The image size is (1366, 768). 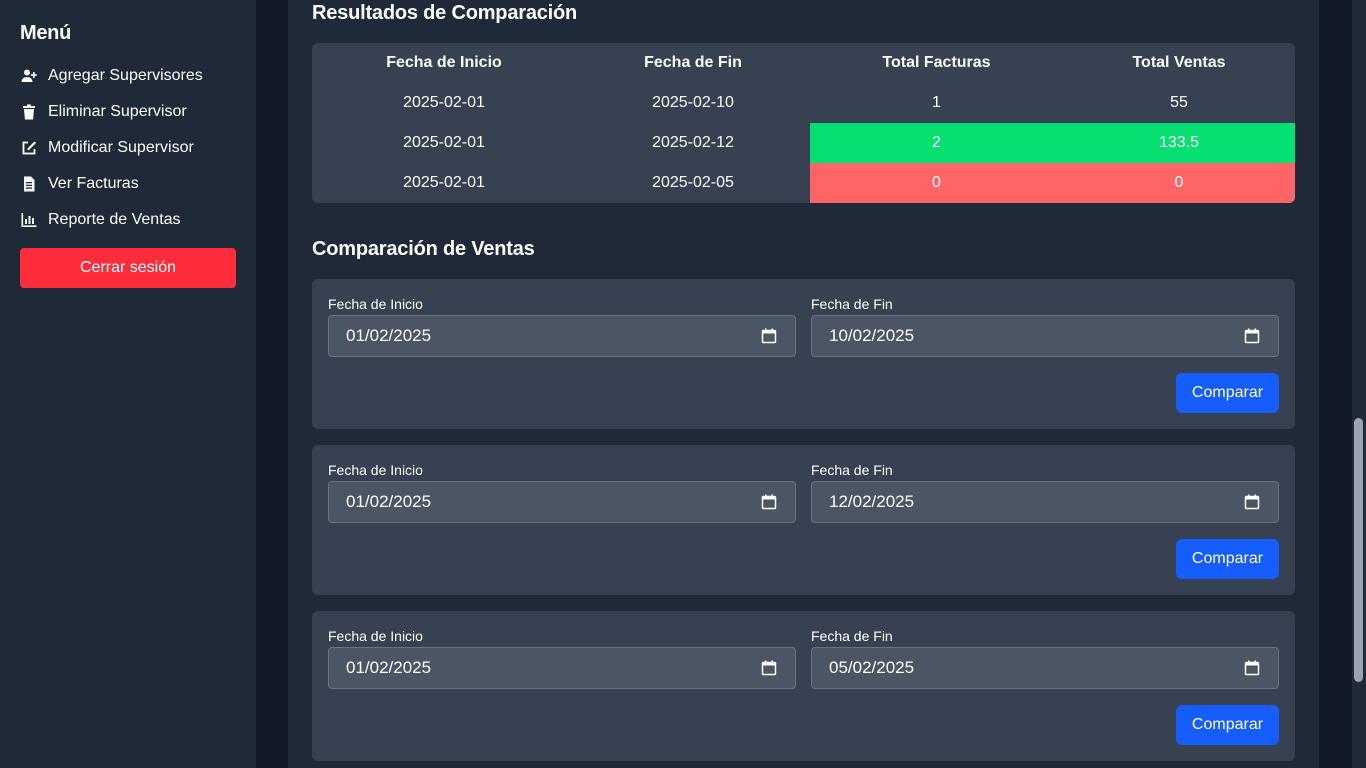 I want to click on logout-button: Cerrar sesión, so click(x=128, y=268).